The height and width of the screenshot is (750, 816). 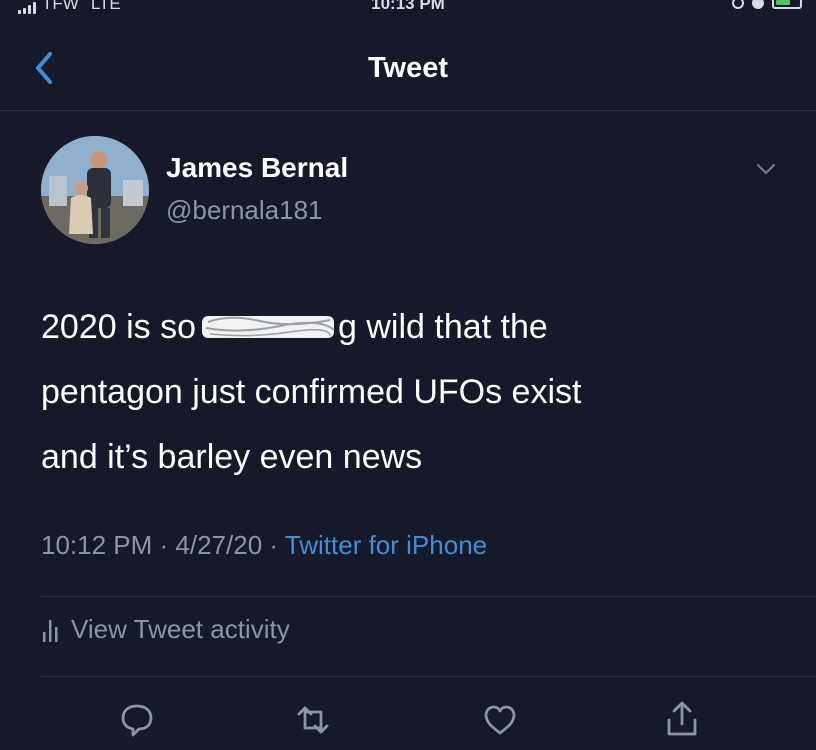 What do you see at coordinates (738, 4) in the screenshot?
I see `rotation-lock-icon` at bounding box center [738, 4].